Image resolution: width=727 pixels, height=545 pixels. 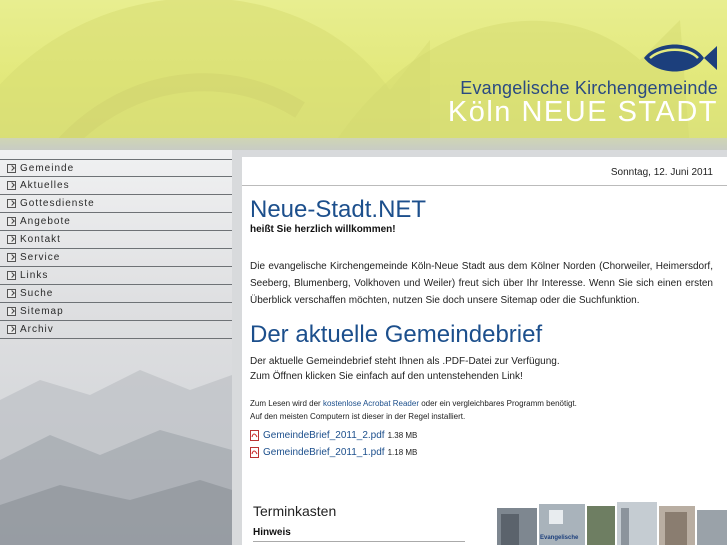 What do you see at coordinates (37, 293) in the screenshot?
I see `nav-item-label: Suche` at bounding box center [37, 293].